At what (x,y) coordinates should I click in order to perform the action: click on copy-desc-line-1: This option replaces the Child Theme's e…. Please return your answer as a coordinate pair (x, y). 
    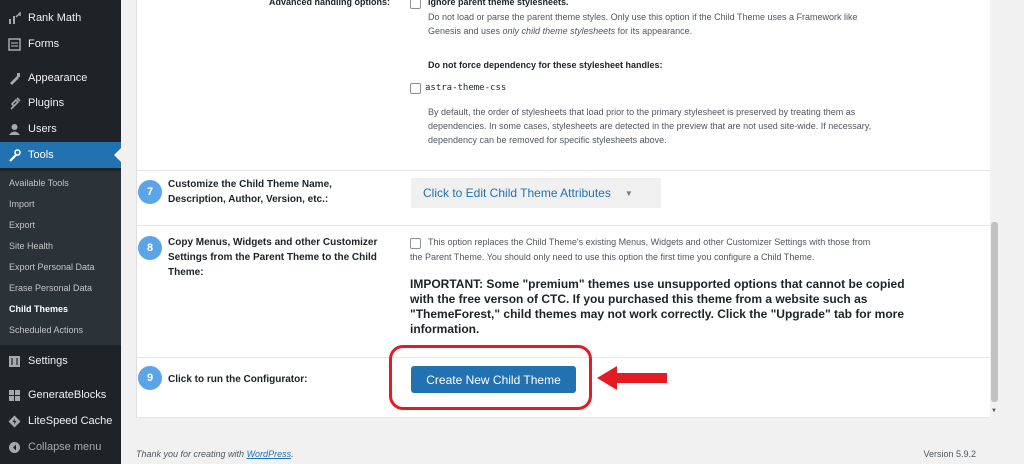
    Looking at the image, I should click on (649, 242).